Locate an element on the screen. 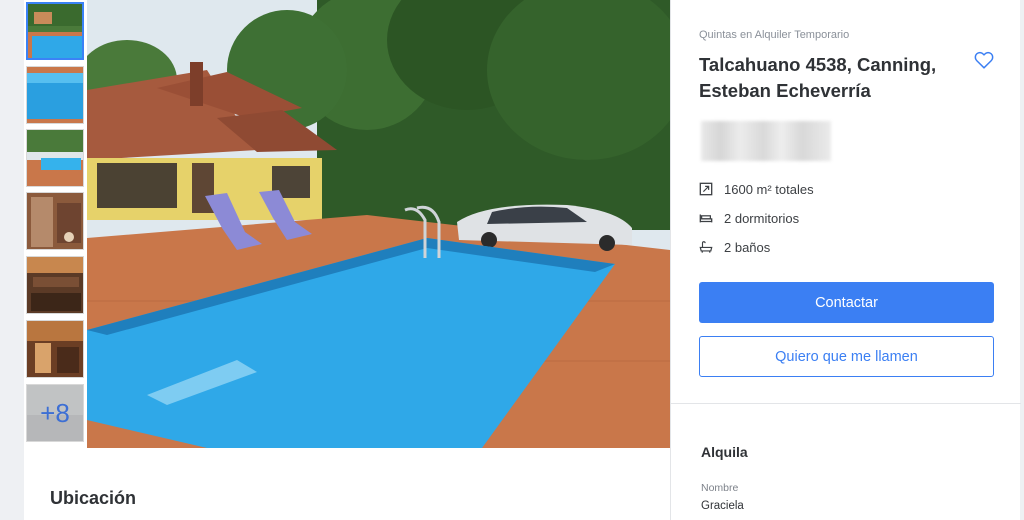  bath-icon is located at coordinates (706, 247).